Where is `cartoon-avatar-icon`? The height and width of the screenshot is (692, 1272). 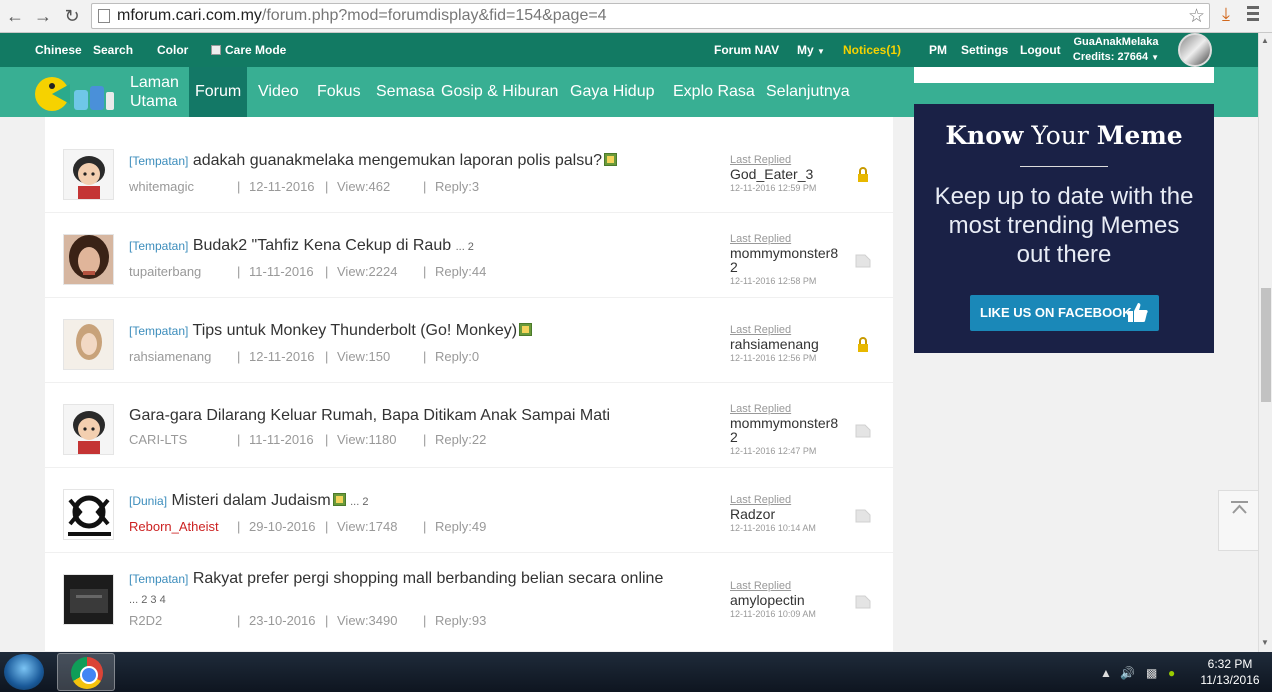
cartoon-avatar-icon is located at coordinates (88, 174).